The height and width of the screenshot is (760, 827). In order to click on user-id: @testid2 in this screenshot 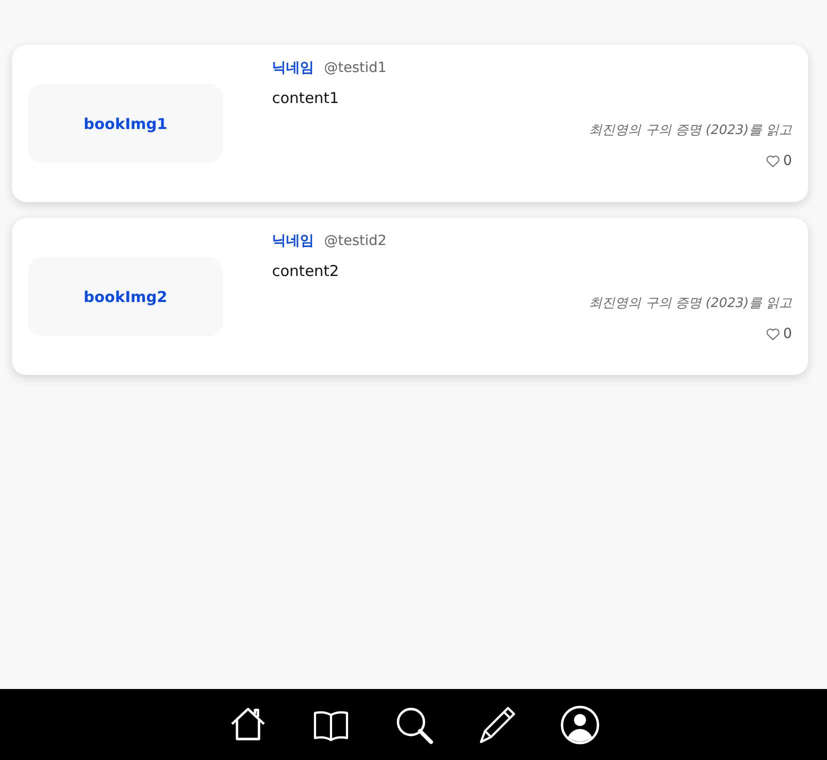, I will do `click(355, 241)`.